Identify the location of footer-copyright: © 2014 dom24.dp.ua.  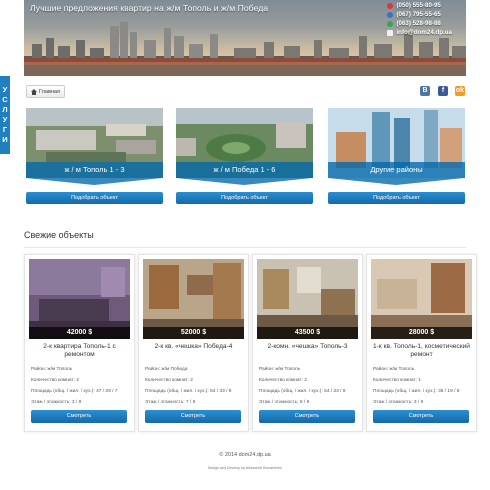
(245, 455).